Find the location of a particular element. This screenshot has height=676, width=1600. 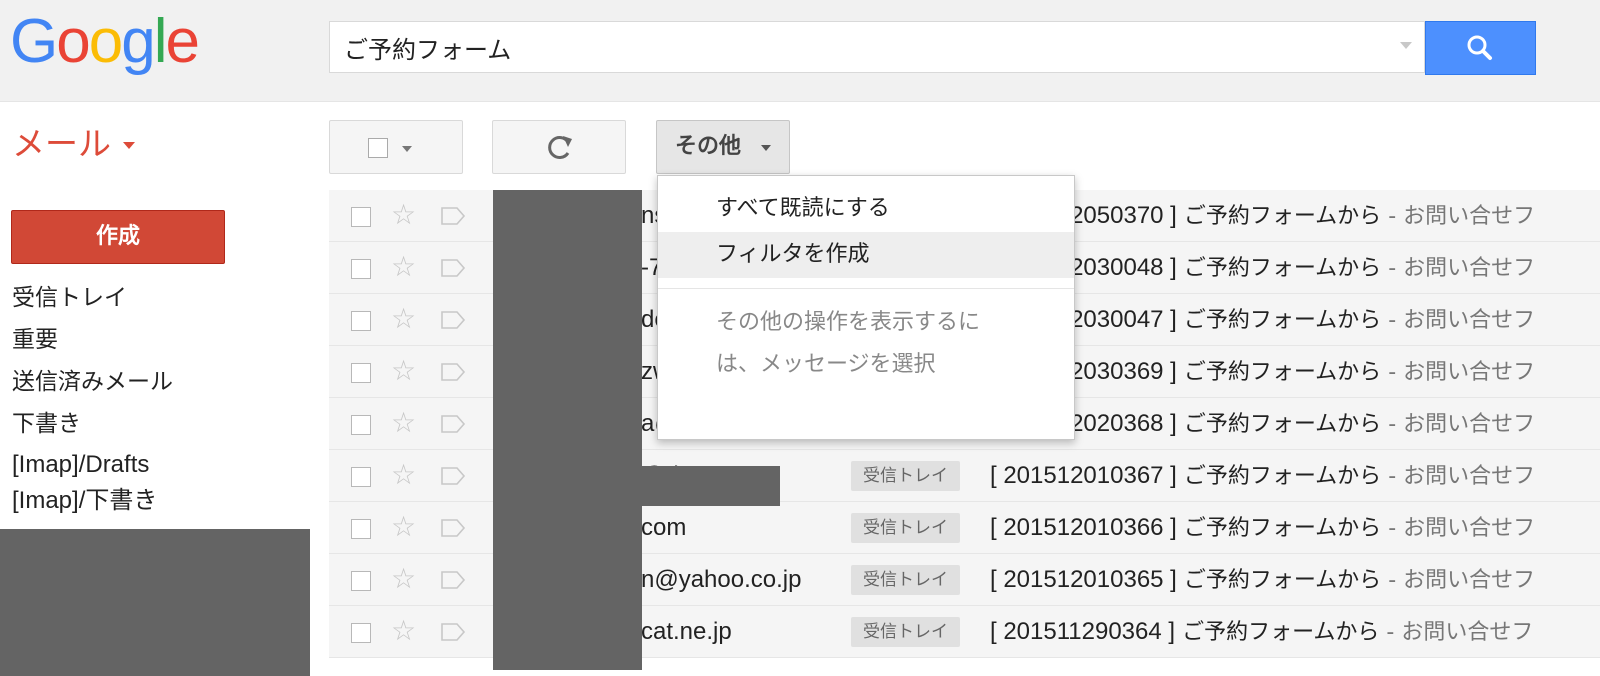

search-options-dropdown-icon is located at coordinates (1406, 45).